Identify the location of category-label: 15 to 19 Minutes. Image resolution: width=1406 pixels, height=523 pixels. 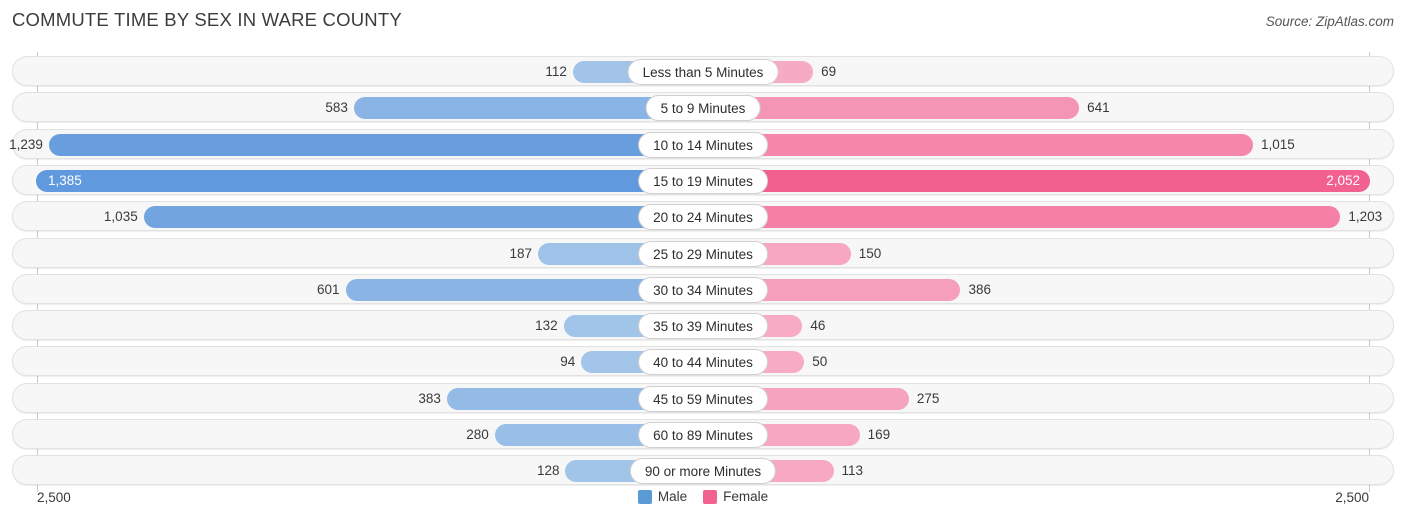
(703, 180).